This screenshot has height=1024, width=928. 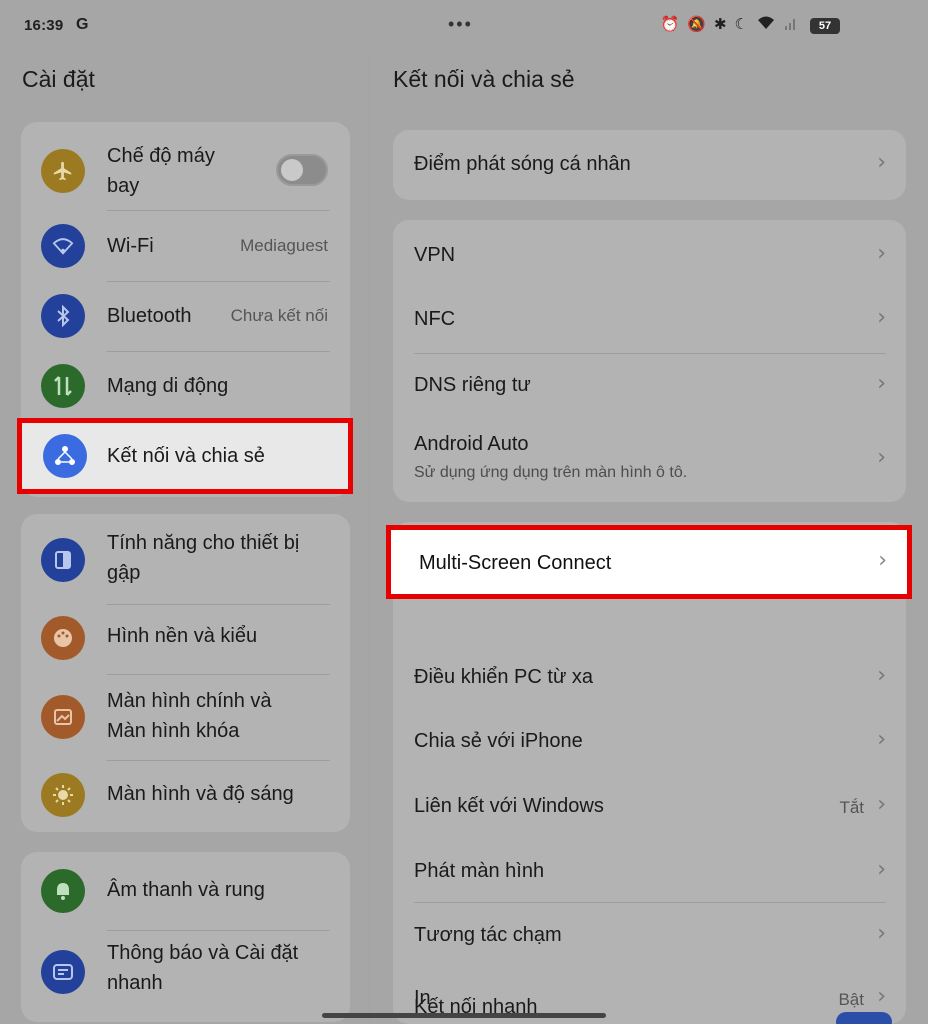 I want to click on wifi-network-value: Mediaguest, so click(x=284, y=245).